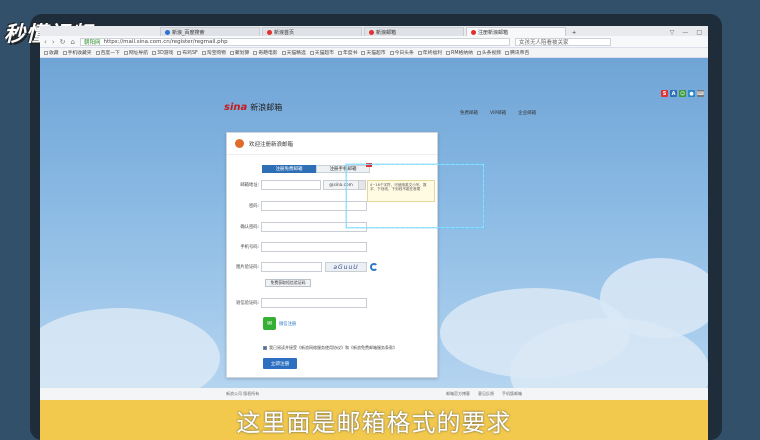  Describe the element at coordinates (414, 31) in the screenshot. I see `tab-sina-mail: 新浪邮箱` at that location.